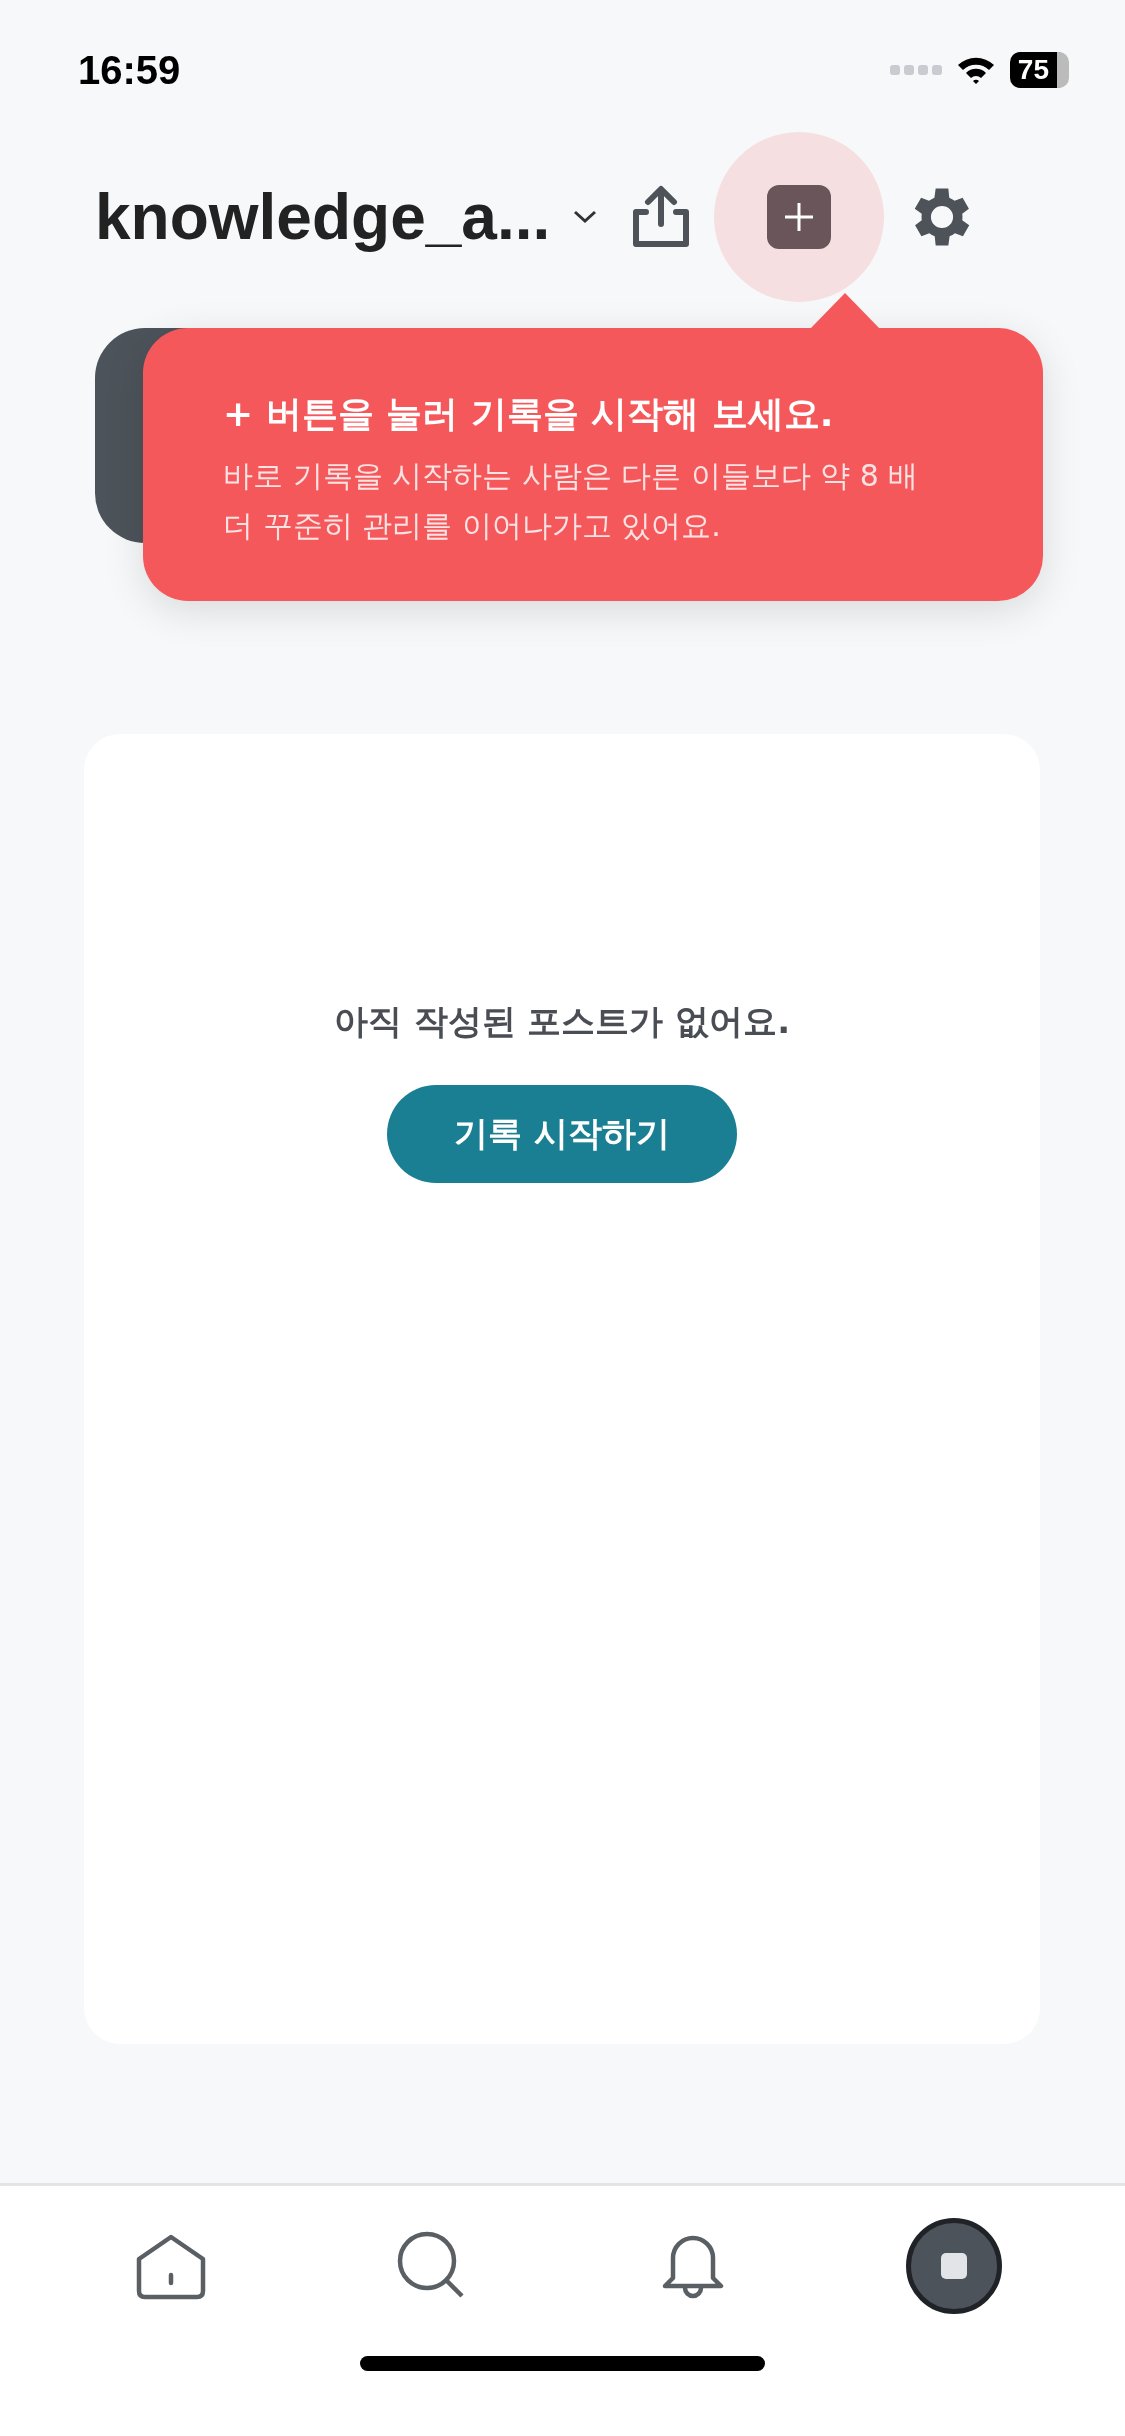 The height and width of the screenshot is (2436, 1125). I want to click on add-button, so click(799, 217).